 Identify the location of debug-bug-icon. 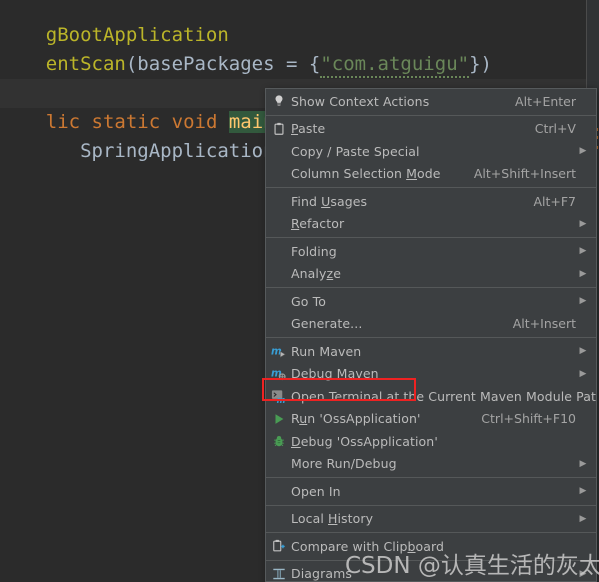
(278, 441).